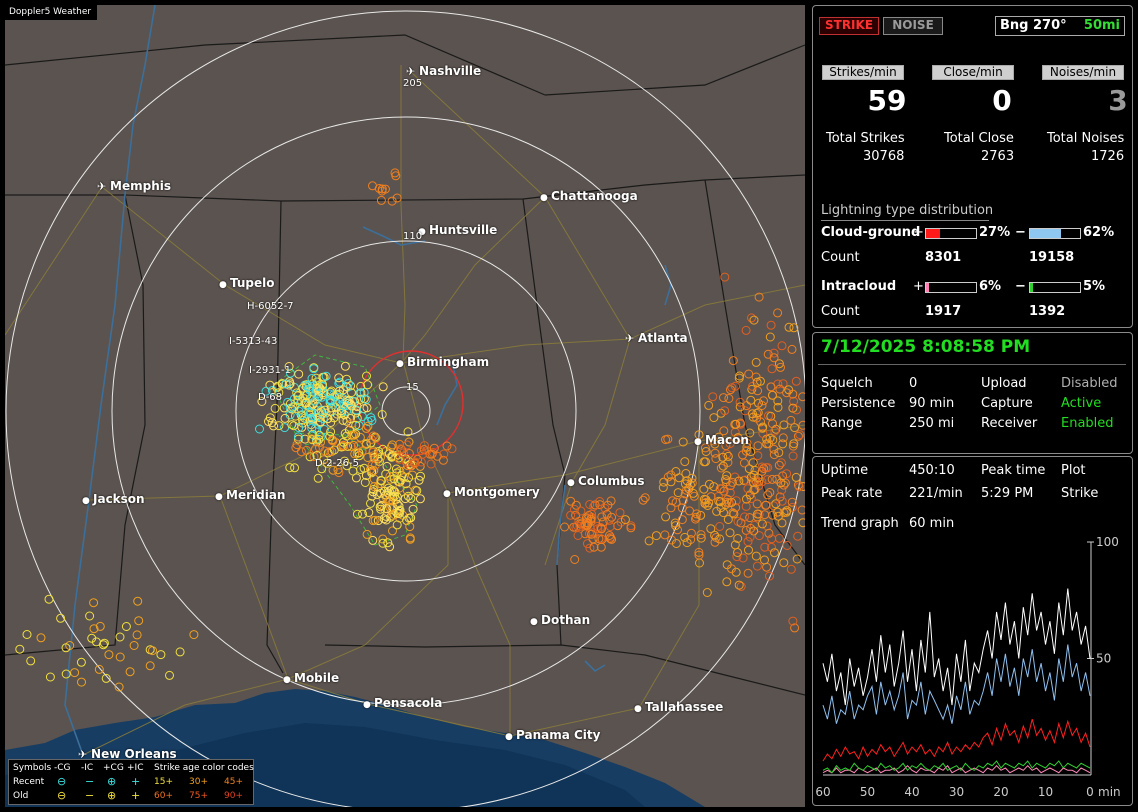  Describe the element at coordinates (112, 781) in the screenshot. I see `recent-pos-cg-icon: ⊕` at that location.